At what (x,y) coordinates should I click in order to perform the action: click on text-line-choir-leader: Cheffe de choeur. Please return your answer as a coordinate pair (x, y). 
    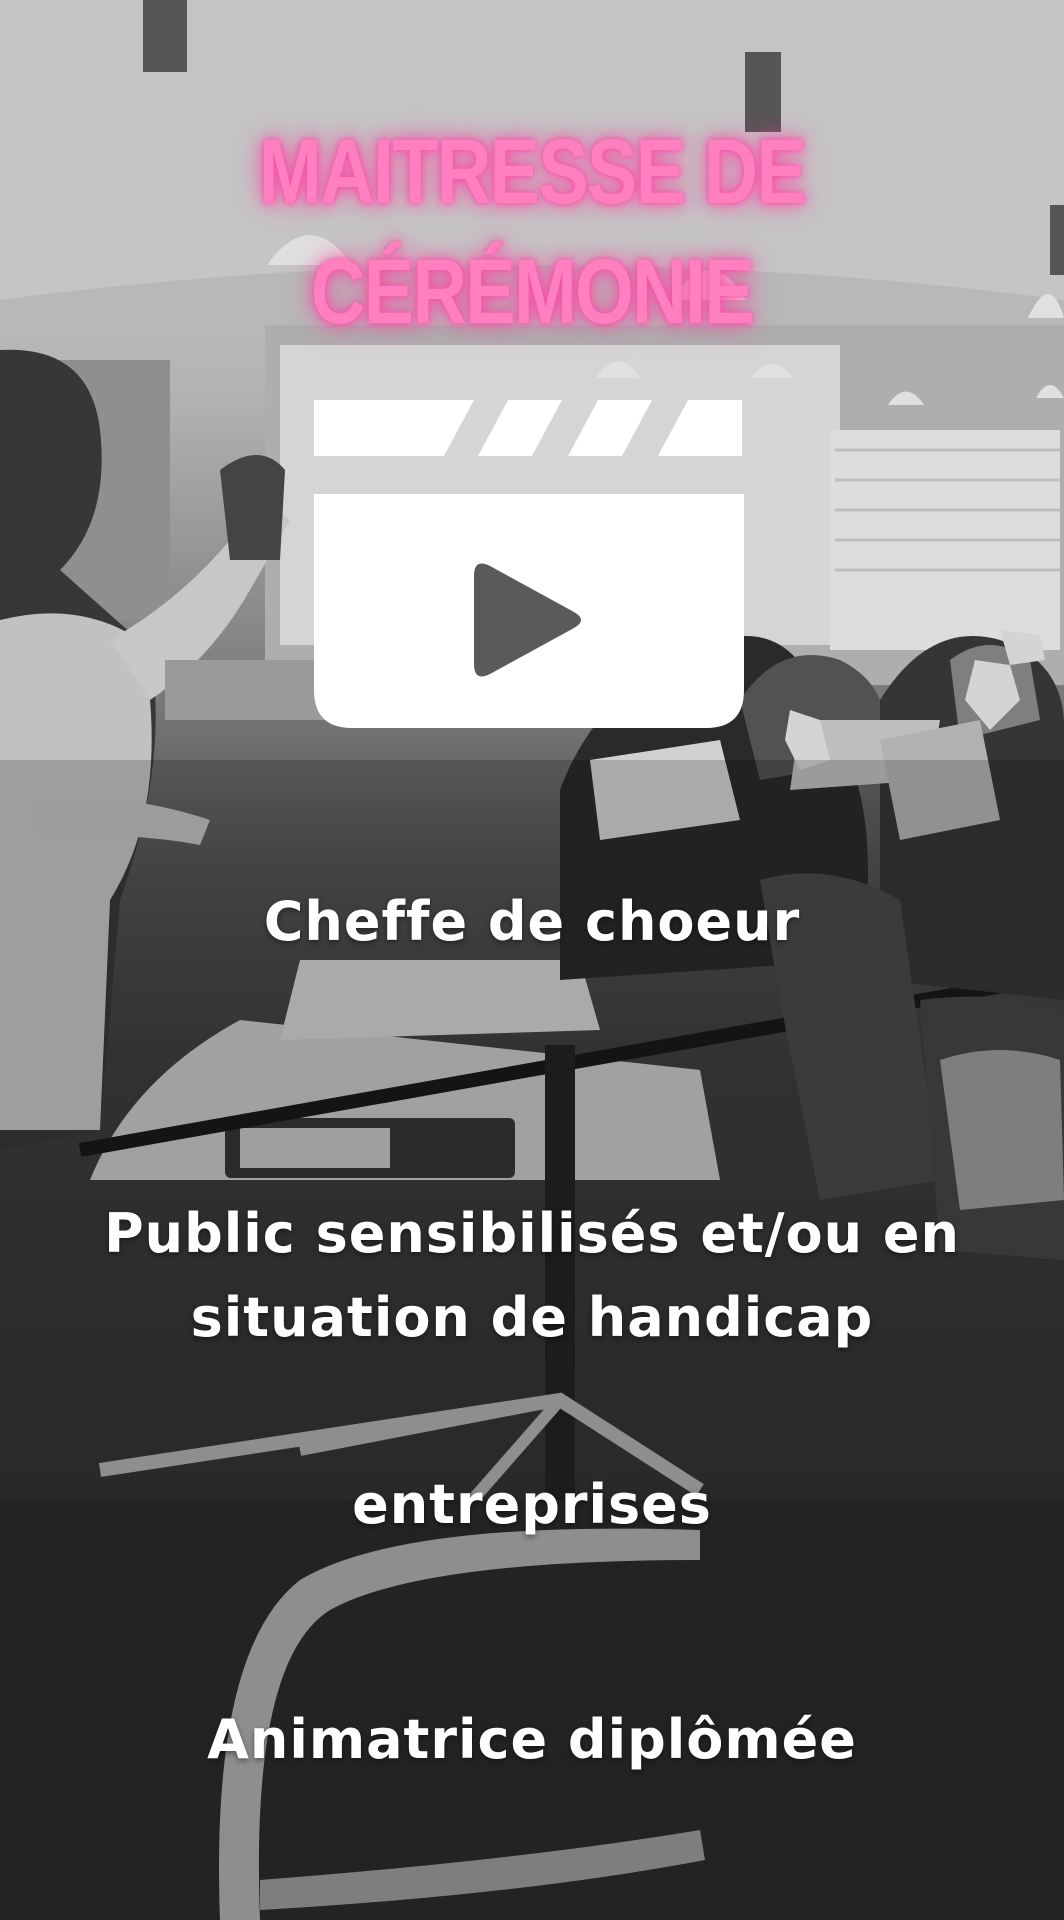
    Looking at the image, I should click on (532, 921).